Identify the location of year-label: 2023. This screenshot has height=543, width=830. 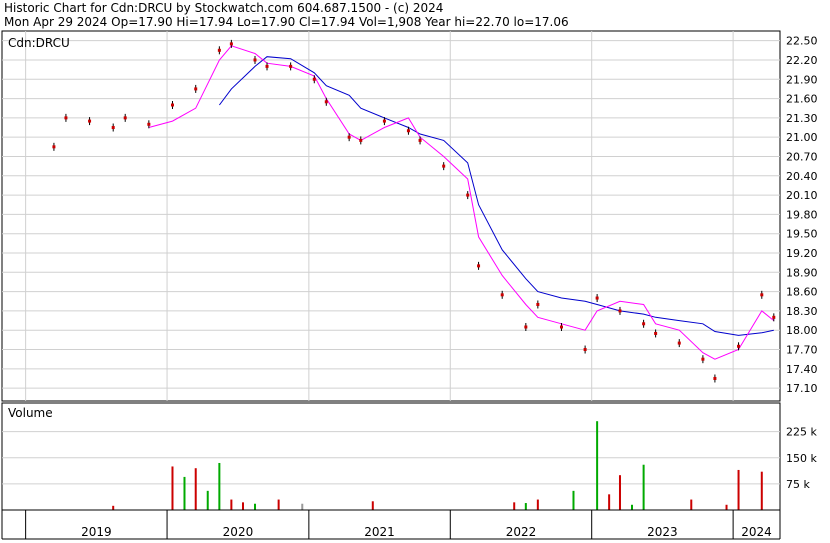
(662, 532).